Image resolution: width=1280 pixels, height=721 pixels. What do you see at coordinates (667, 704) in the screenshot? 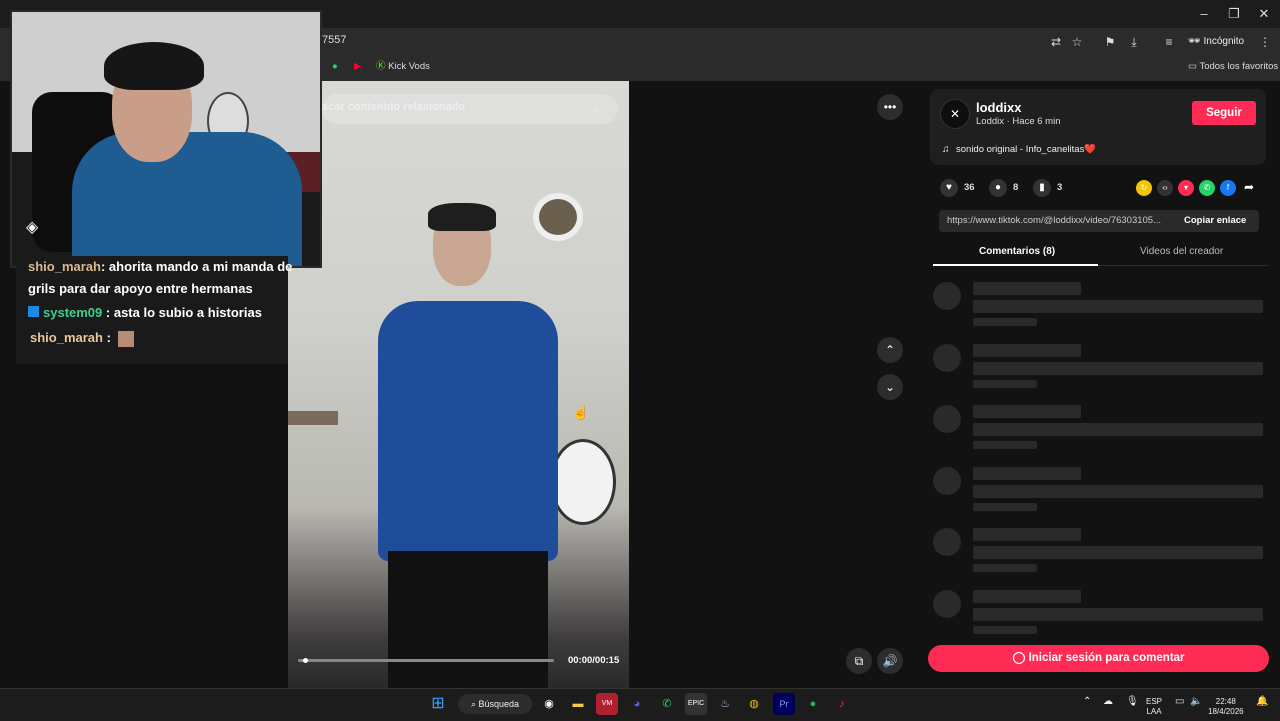
I see `whatsapp-icon: ✆` at bounding box center [667, 704].